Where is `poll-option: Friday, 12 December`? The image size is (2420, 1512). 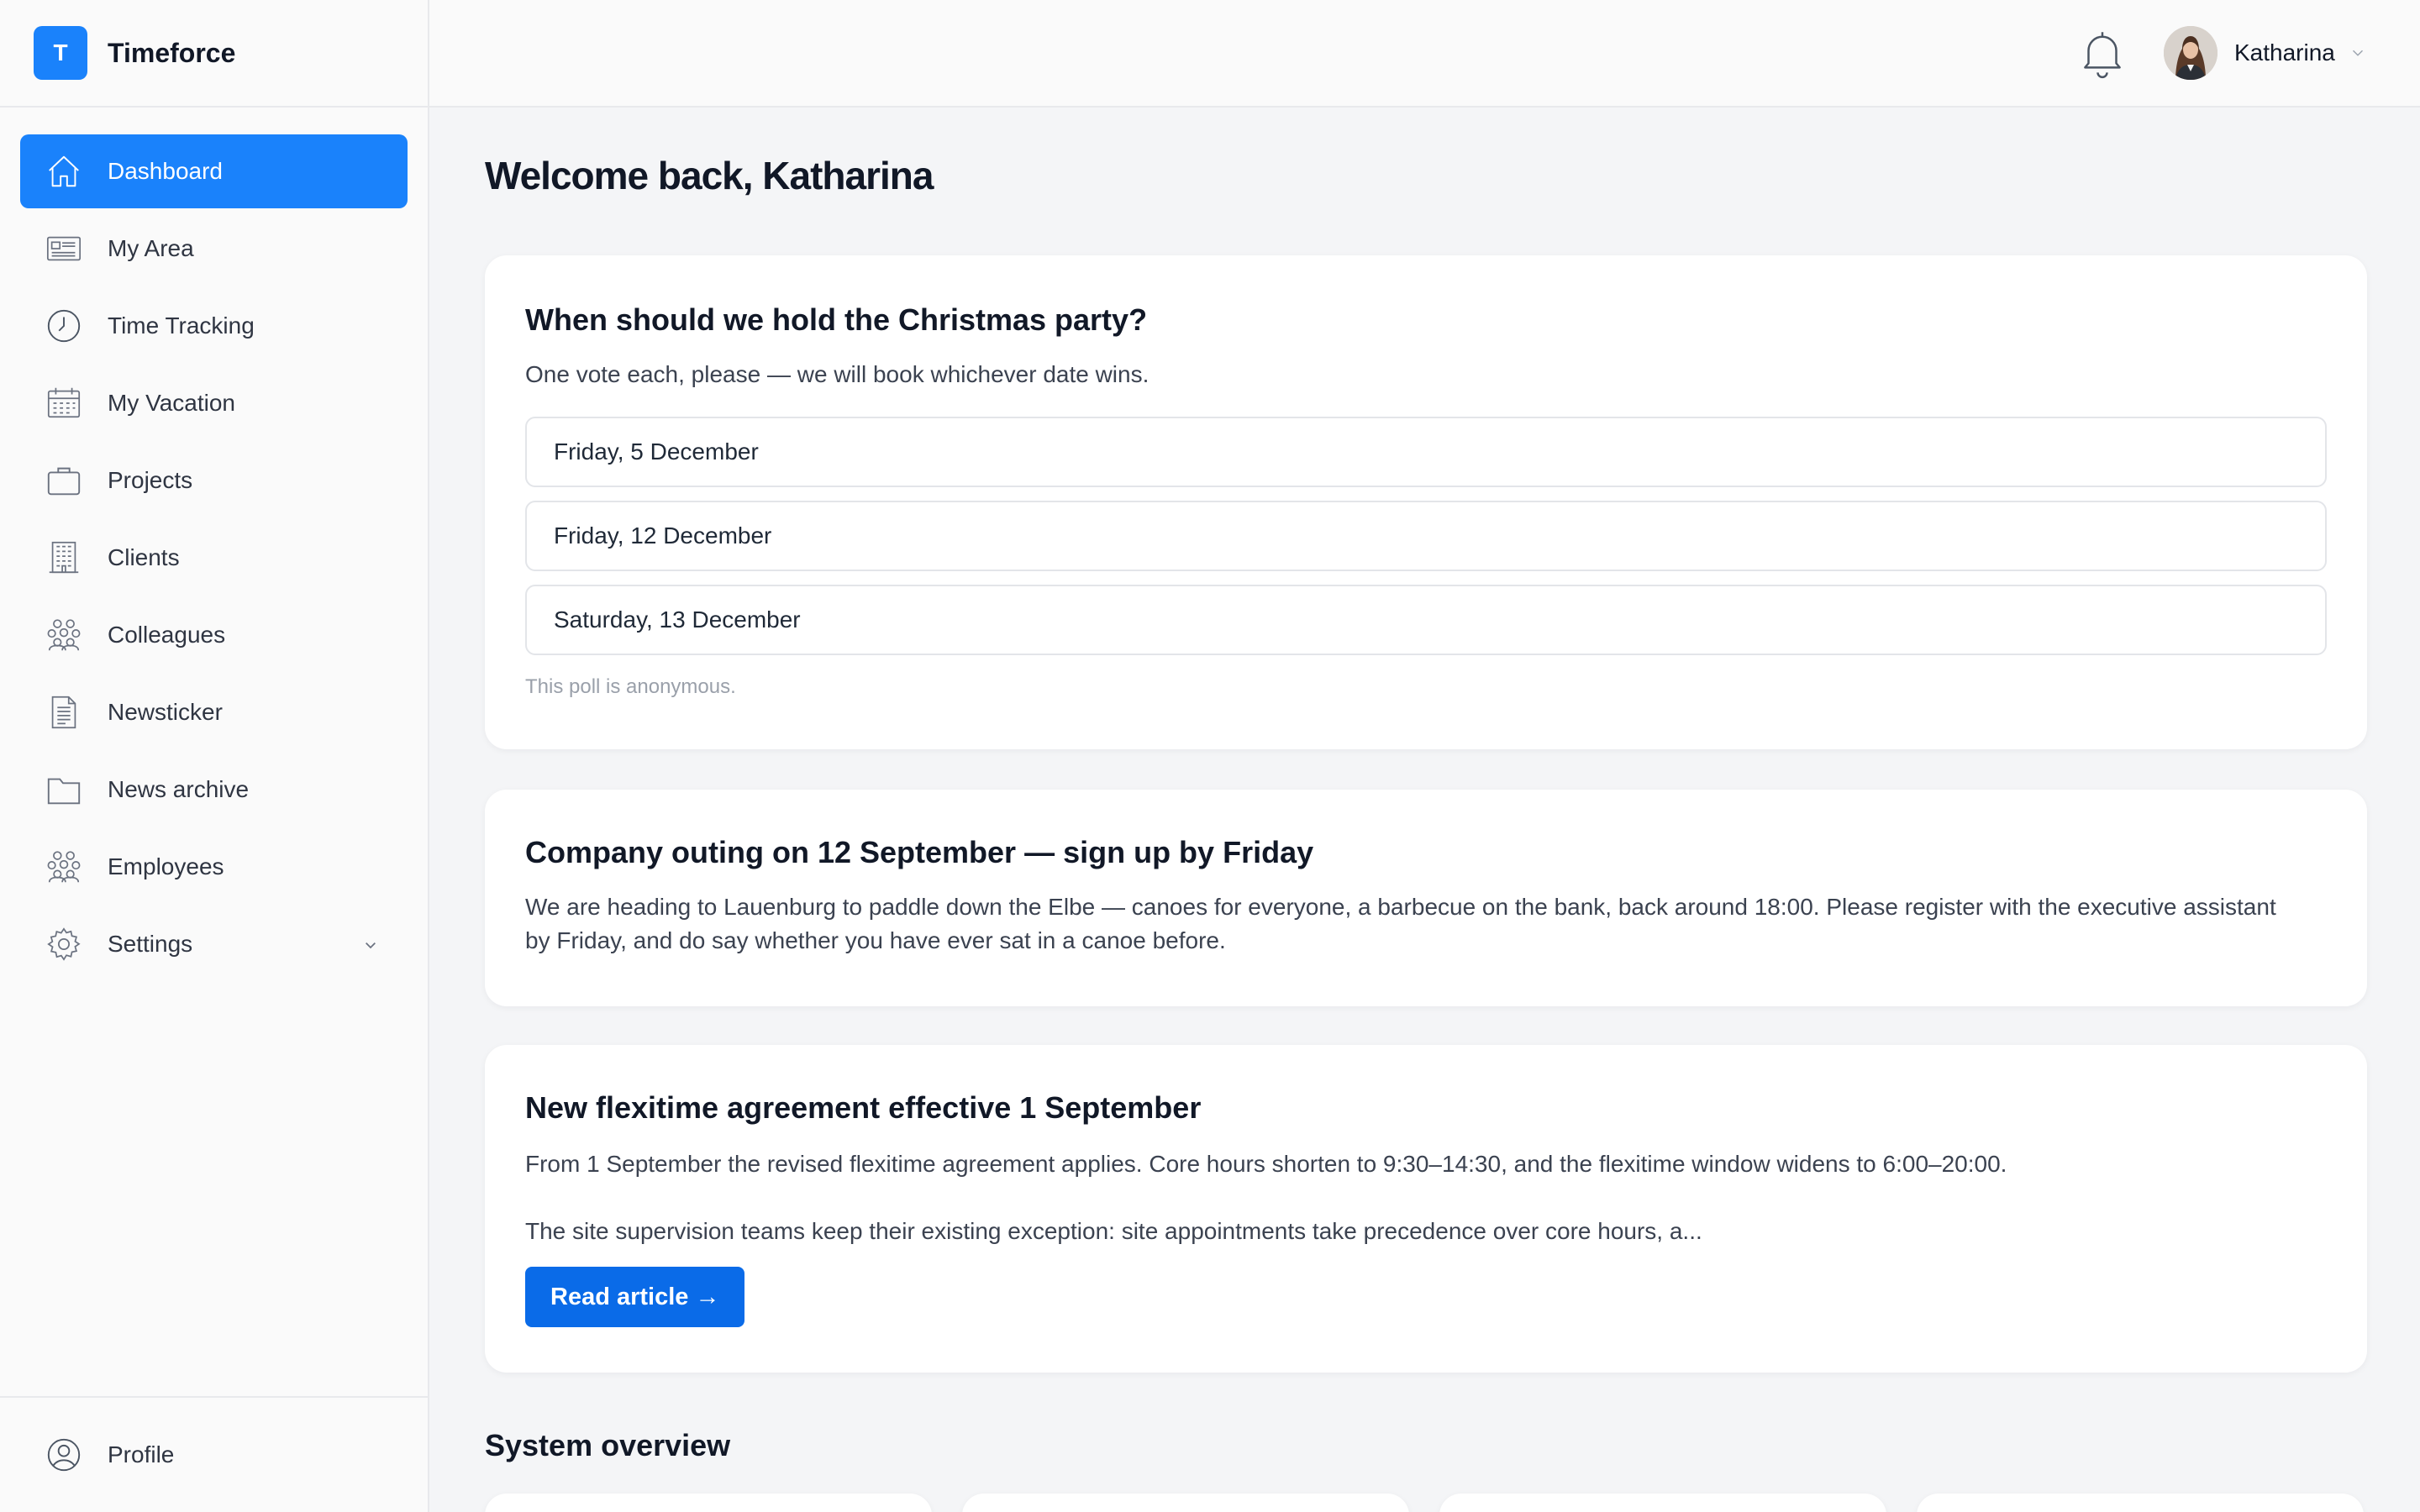
poll-option: Friday, 12 December is located at coordinates (1426, 536).